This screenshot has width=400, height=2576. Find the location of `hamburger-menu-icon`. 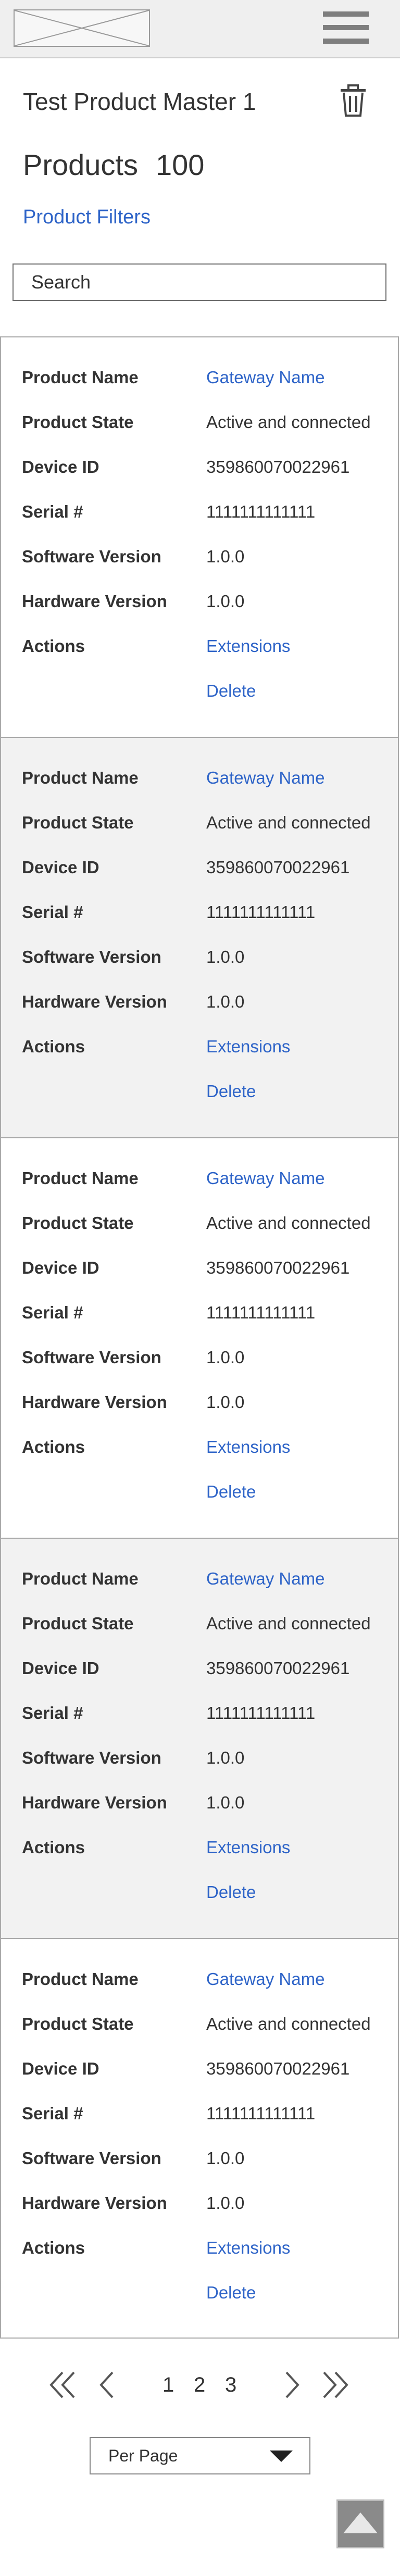

hamburger-menu-icon is located at coordinates (346, 27).